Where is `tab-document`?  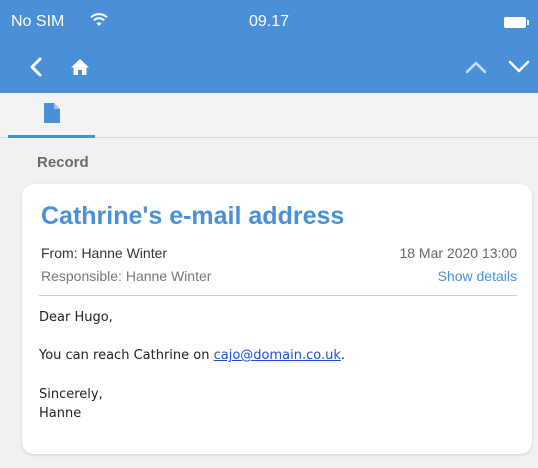 tab-document is located at coordinates (51, 115).